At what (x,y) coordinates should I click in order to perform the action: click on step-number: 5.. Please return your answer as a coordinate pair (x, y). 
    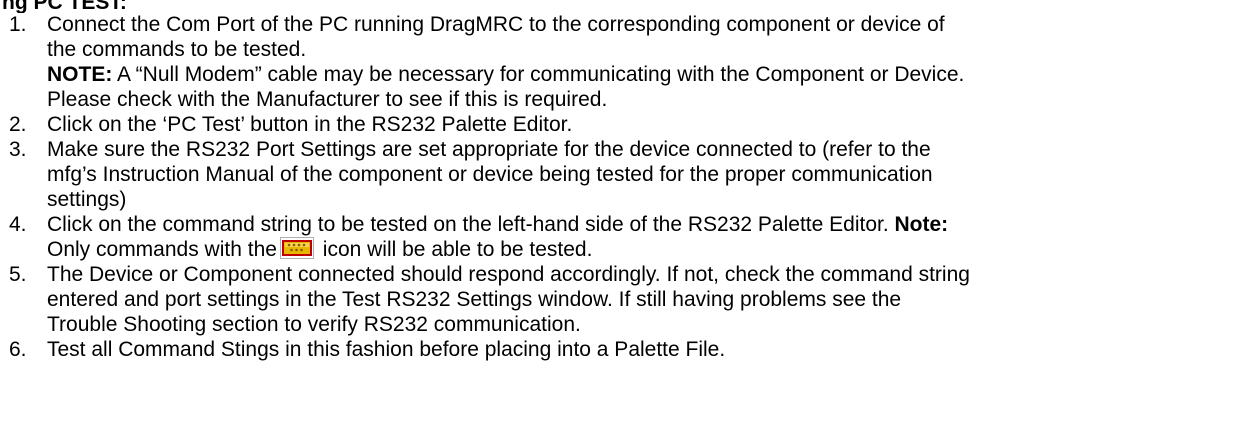
    Looking at the image, I should click on (18, 274).